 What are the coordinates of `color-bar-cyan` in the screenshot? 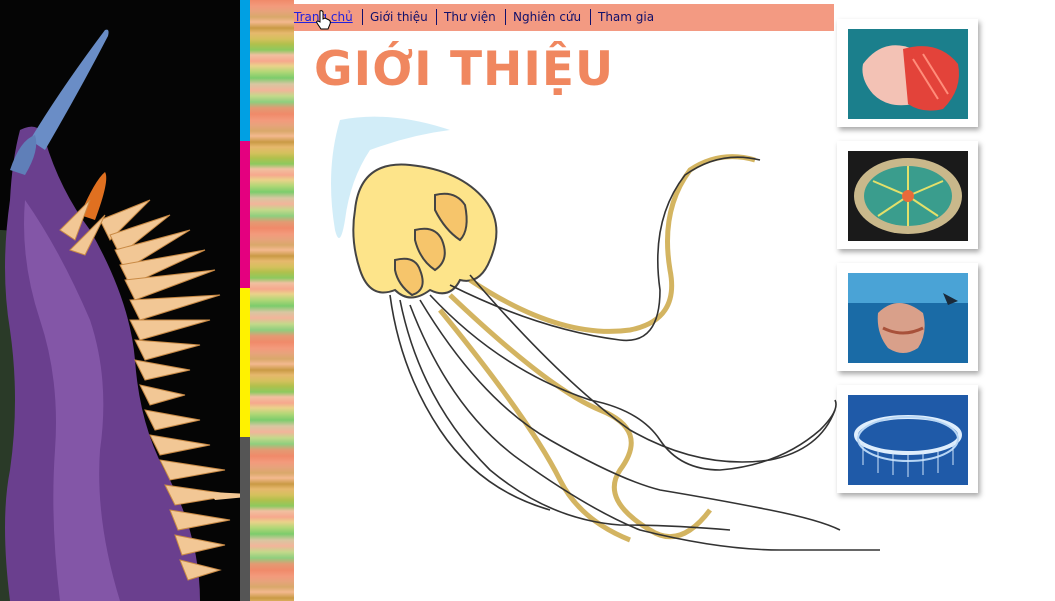 It's located at (245, 70).